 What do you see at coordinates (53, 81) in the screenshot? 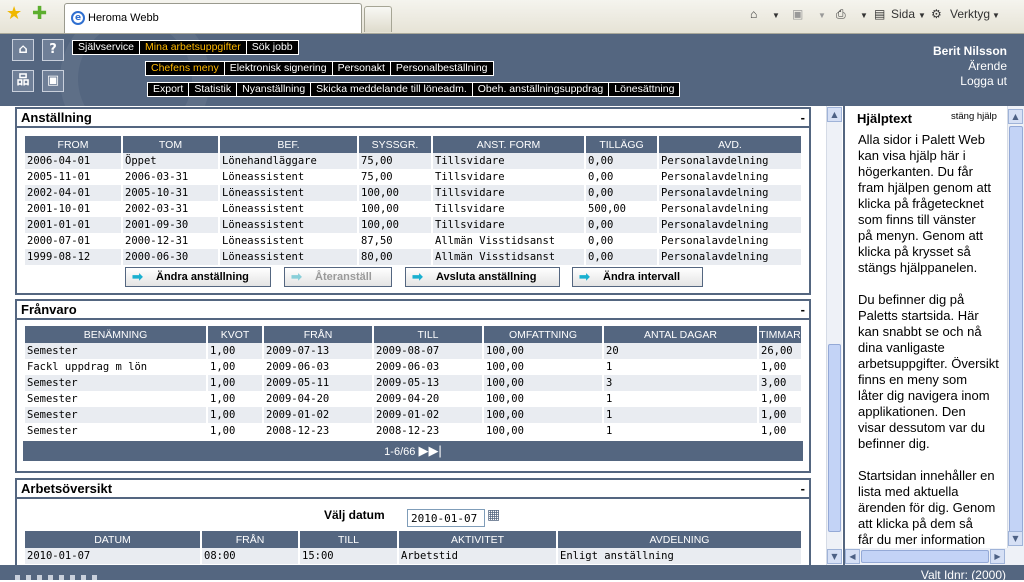
I see `window-button: ▣` at bounding box center [53, 81].